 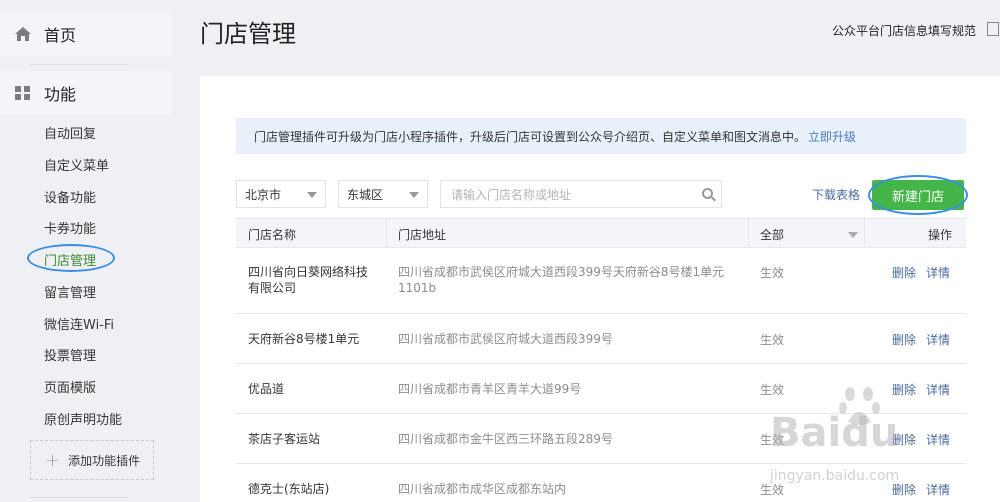 What do you see at coordinates (70, 227) in the screenshot?
I see `sidebar-item-coupon: 卡券功能` at bounding box center [70, 227].